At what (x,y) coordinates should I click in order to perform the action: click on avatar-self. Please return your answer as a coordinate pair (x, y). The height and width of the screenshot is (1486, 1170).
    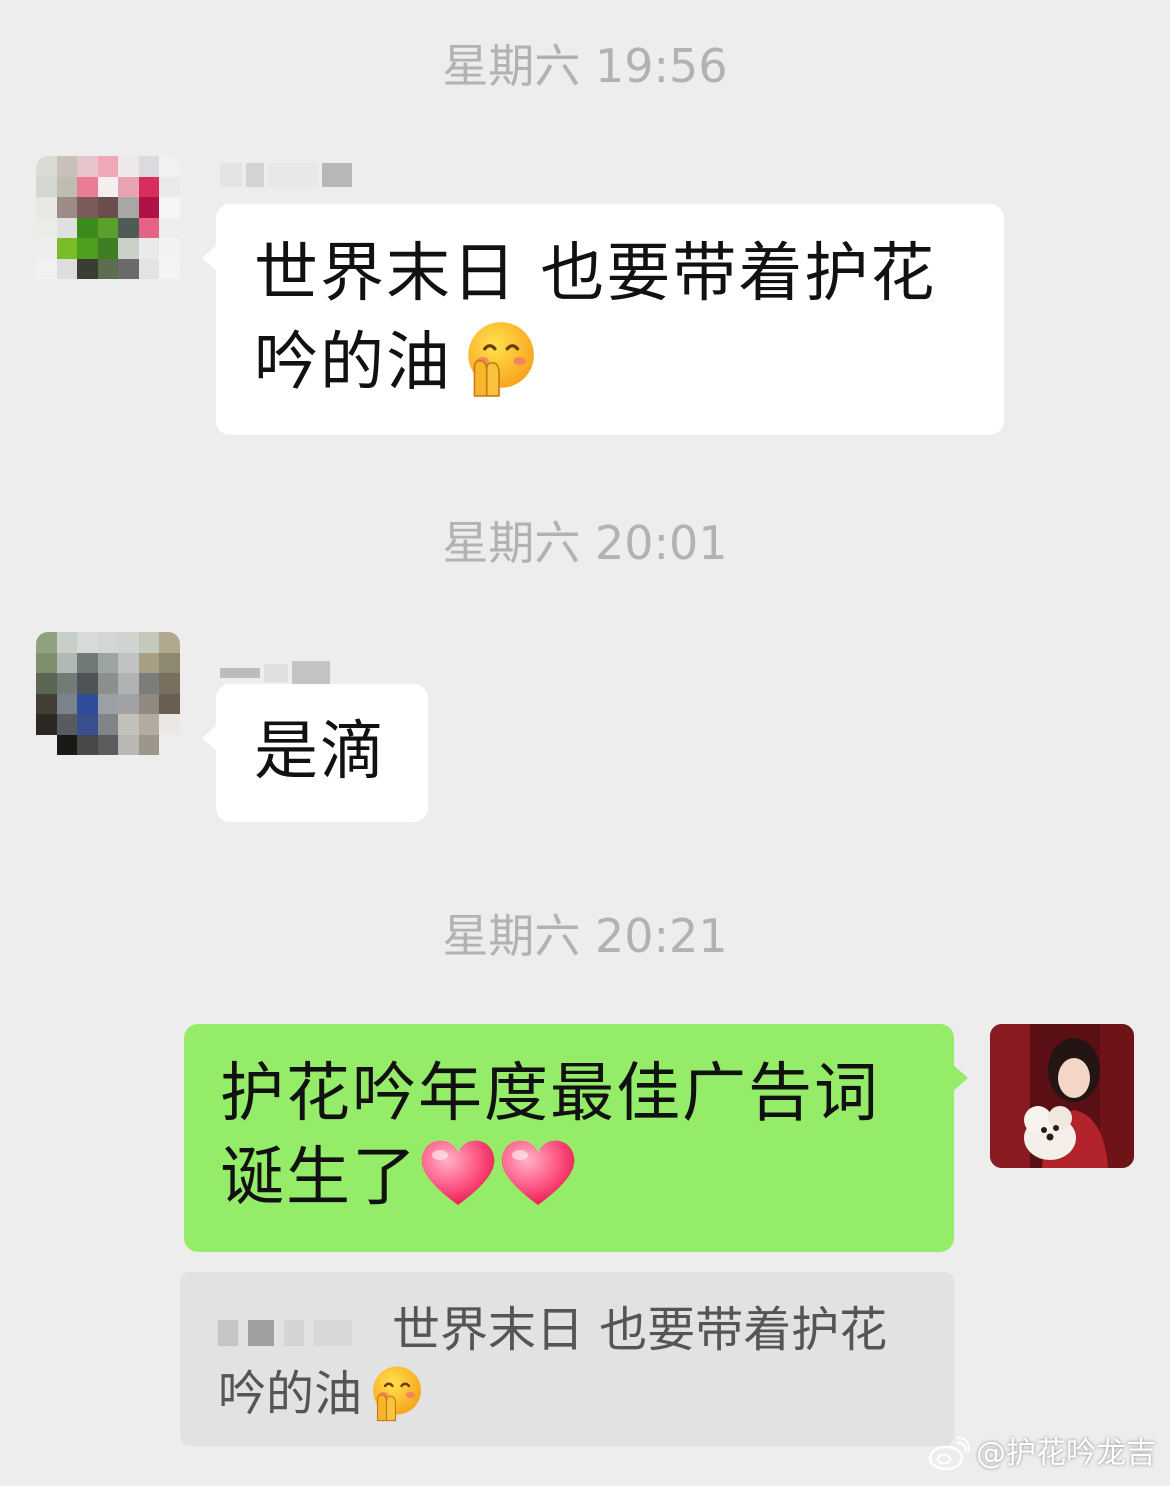
    Looking at the image, I should click on (1062, 1096).